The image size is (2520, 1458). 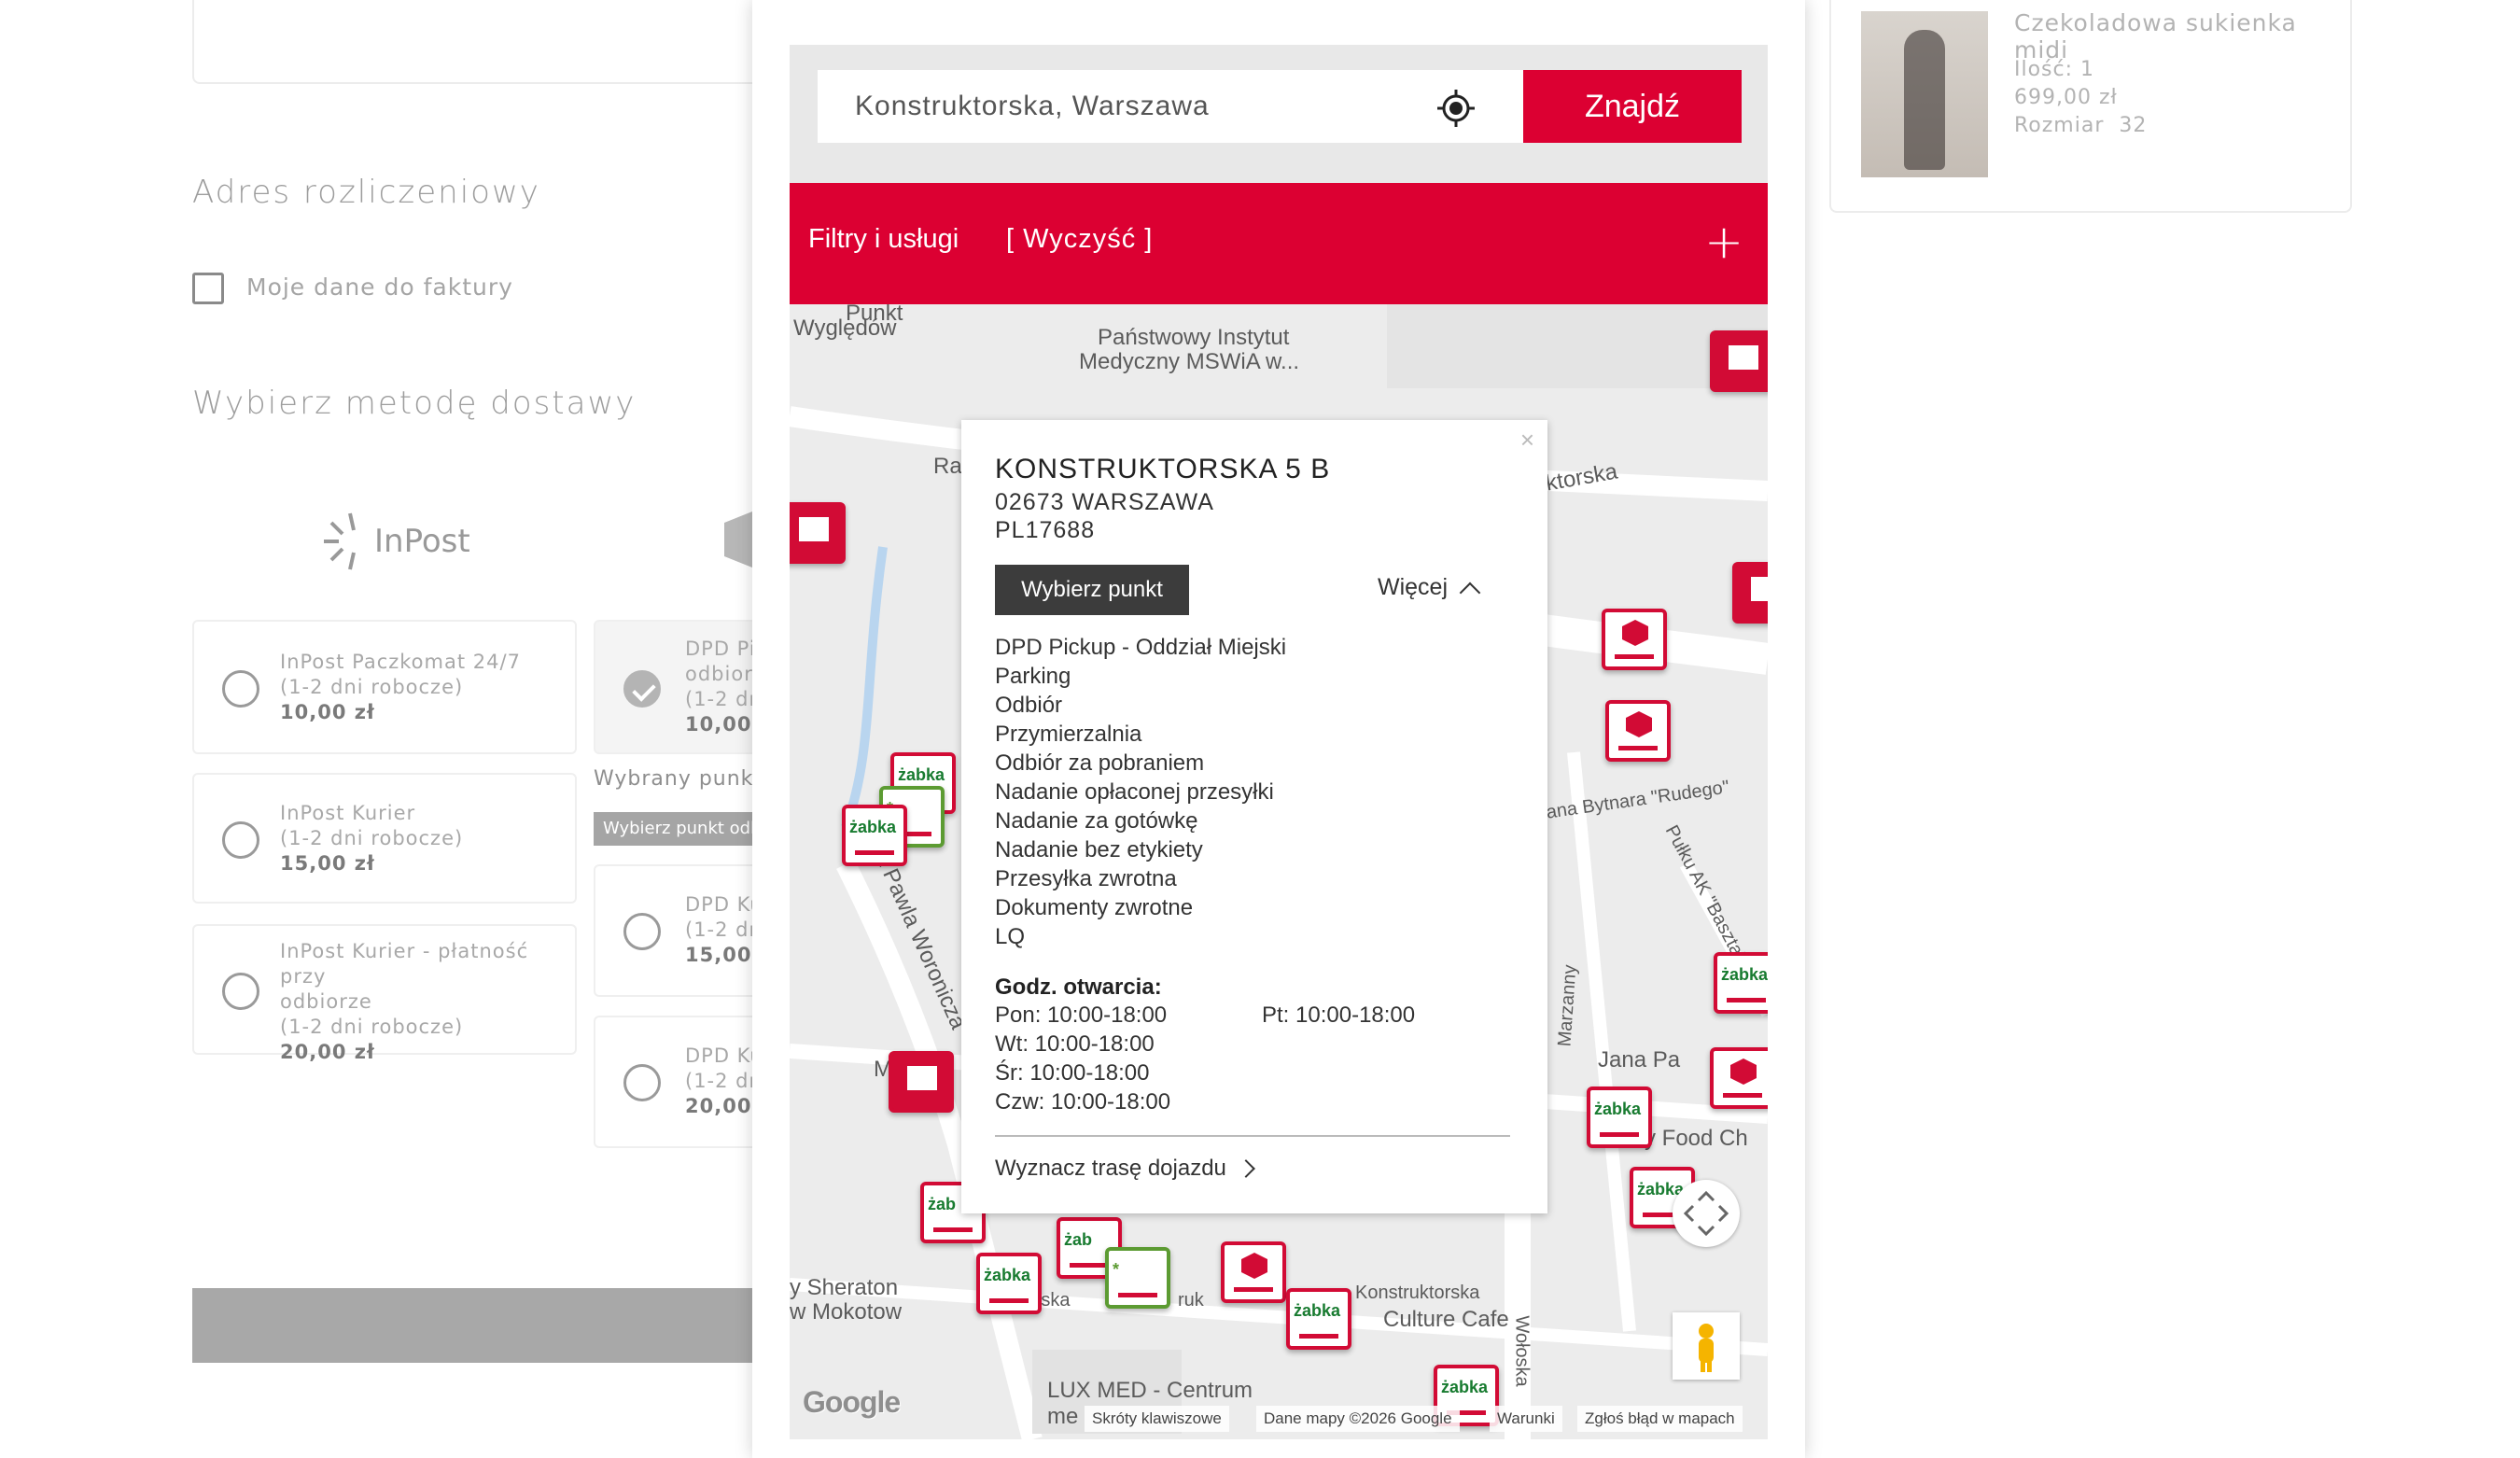 I want to click on map-label: Wyględów, so click(x=845, y=328).